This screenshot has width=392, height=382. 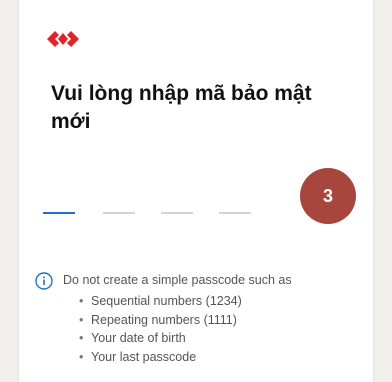 I want to click on hint-item-text: Sequential numbers (1234), so click(x=166, y=301).